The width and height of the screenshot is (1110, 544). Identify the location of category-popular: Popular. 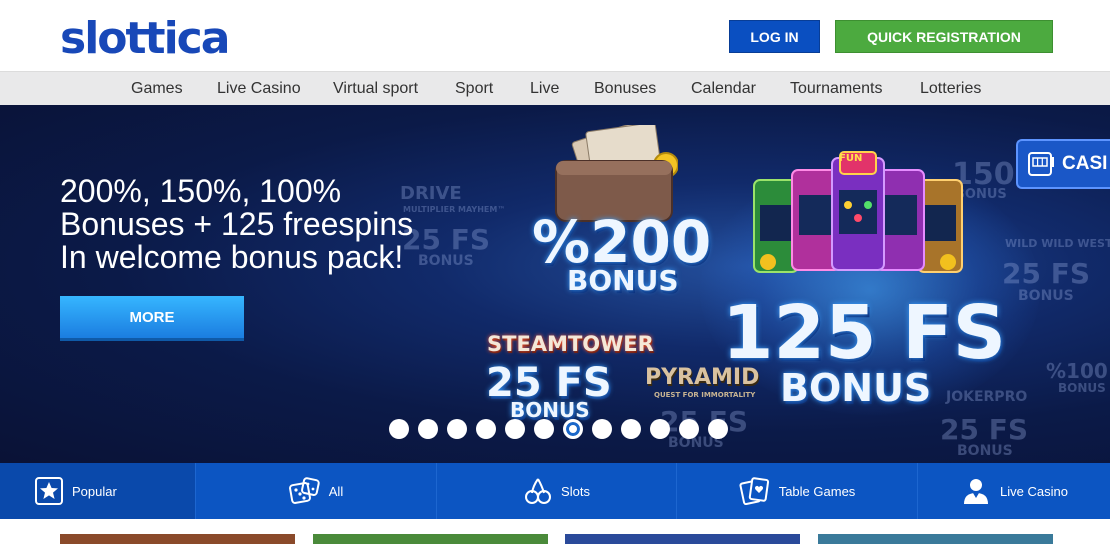
(98, 491).